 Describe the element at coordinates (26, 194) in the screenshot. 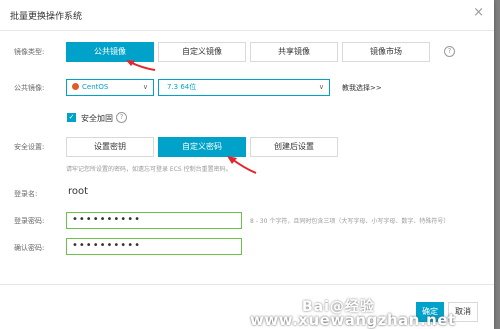

I see `login-name-label: 登录名:` at that location.